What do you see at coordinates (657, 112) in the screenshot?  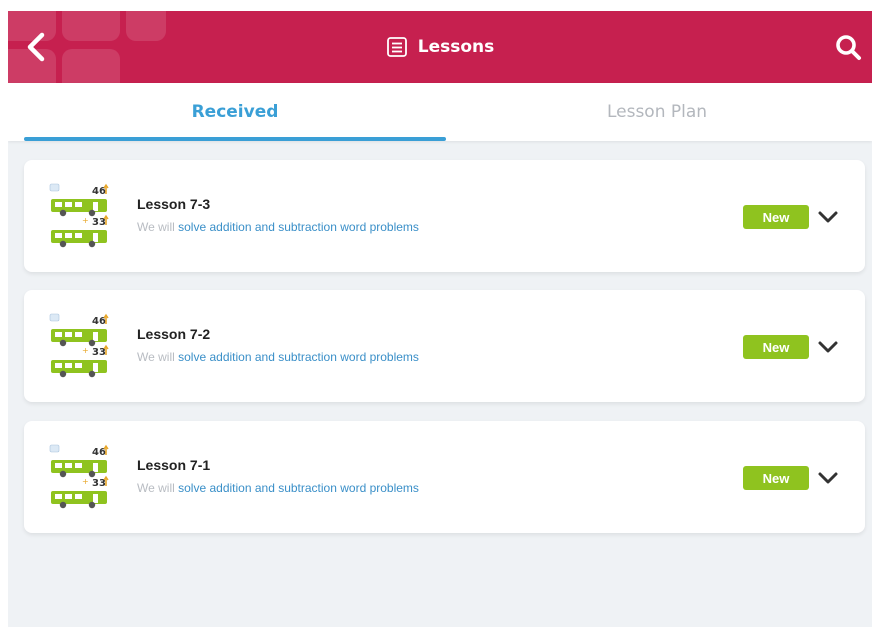 I see `tab-lesson-plan: Lesson Plan` at bounding box center [657, 112].